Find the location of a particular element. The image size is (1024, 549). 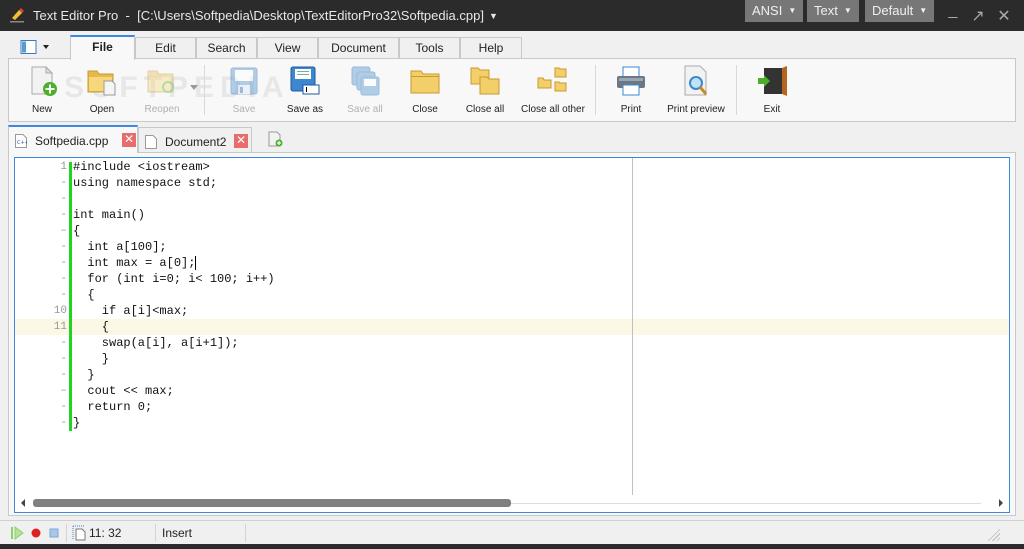

insert-mode-indicator: Insert is located at coordinates (177, 533).